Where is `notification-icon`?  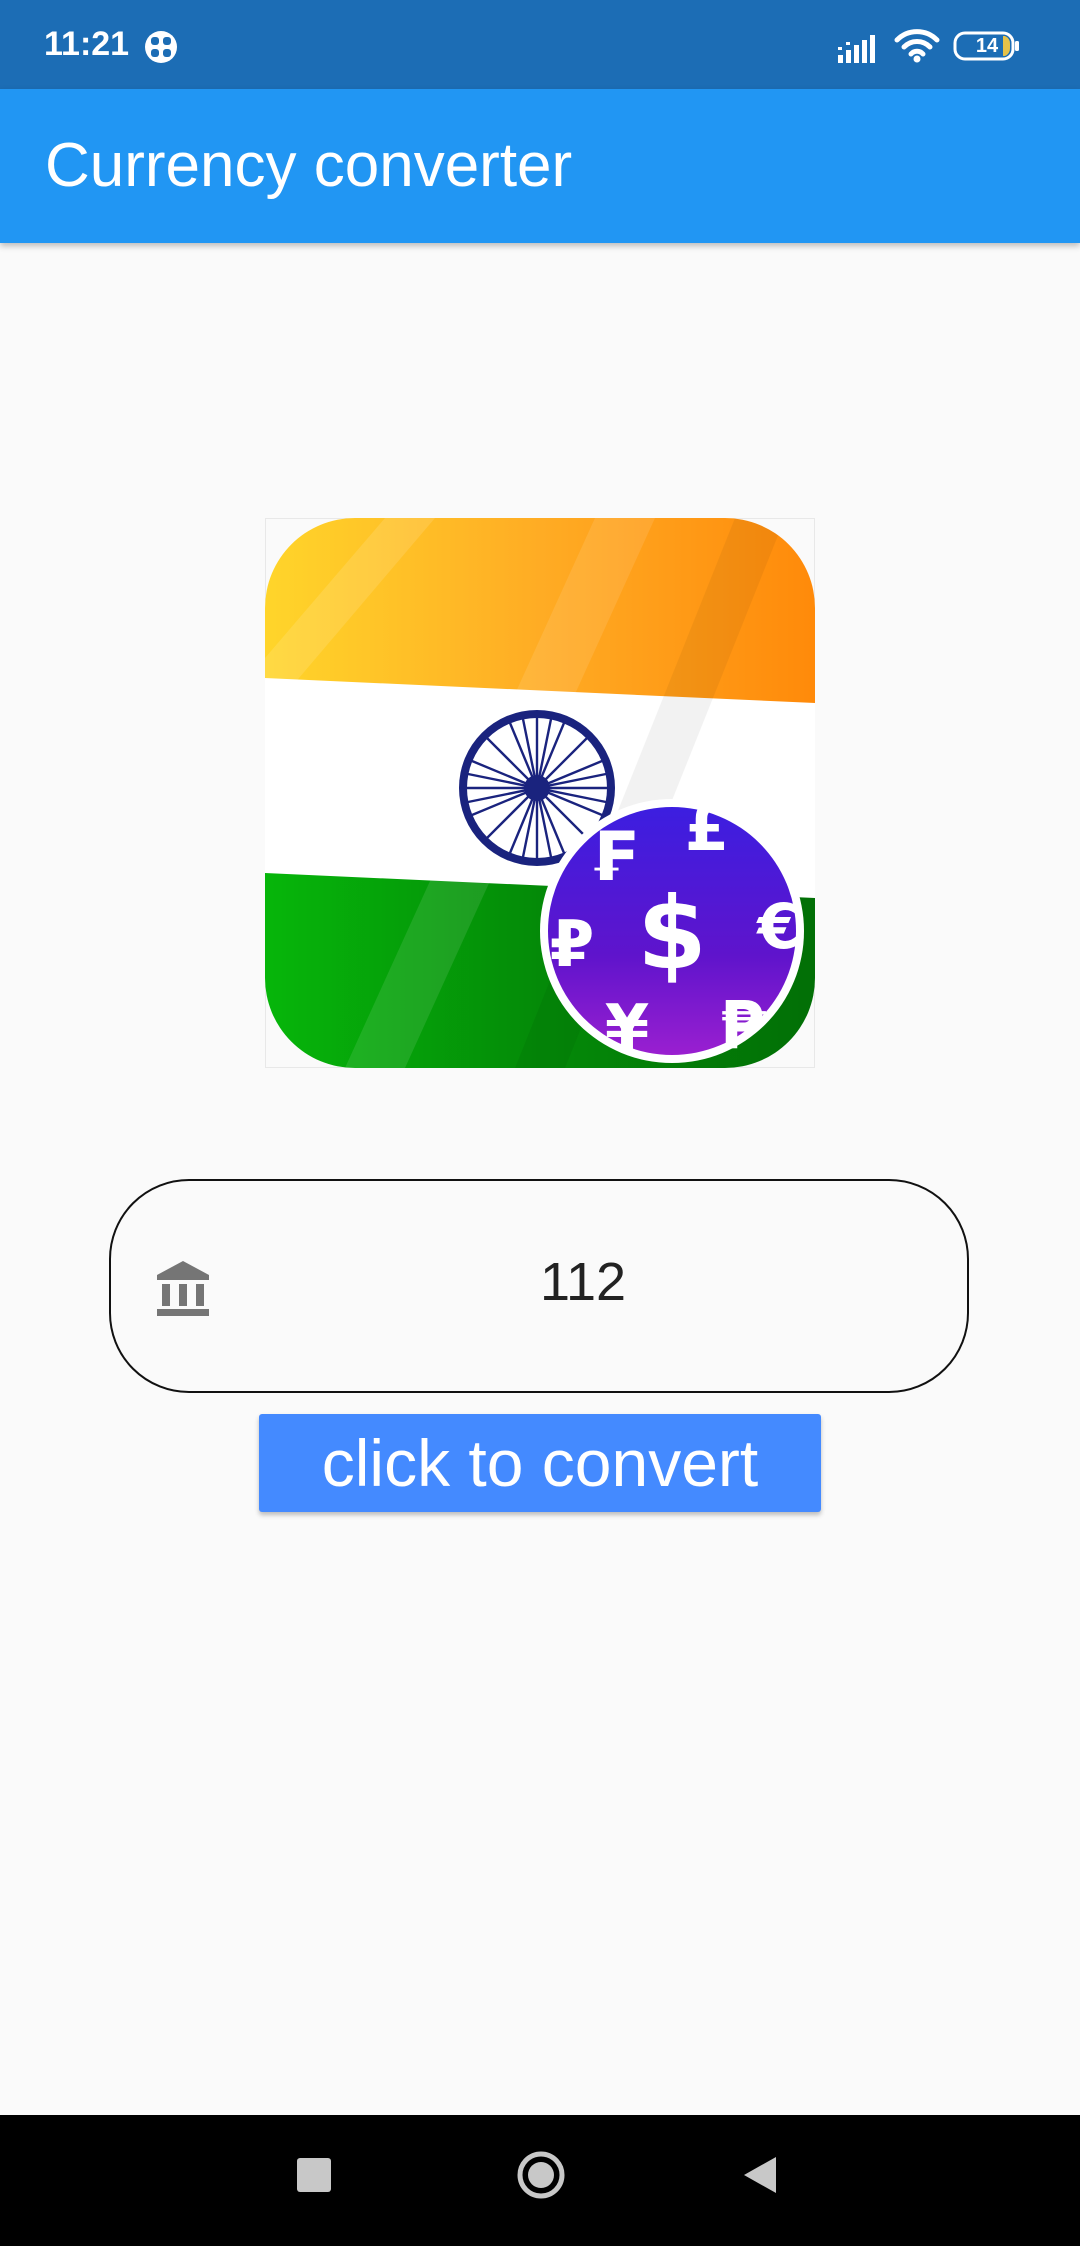 notification-icon is located at coordinates (161, 47).